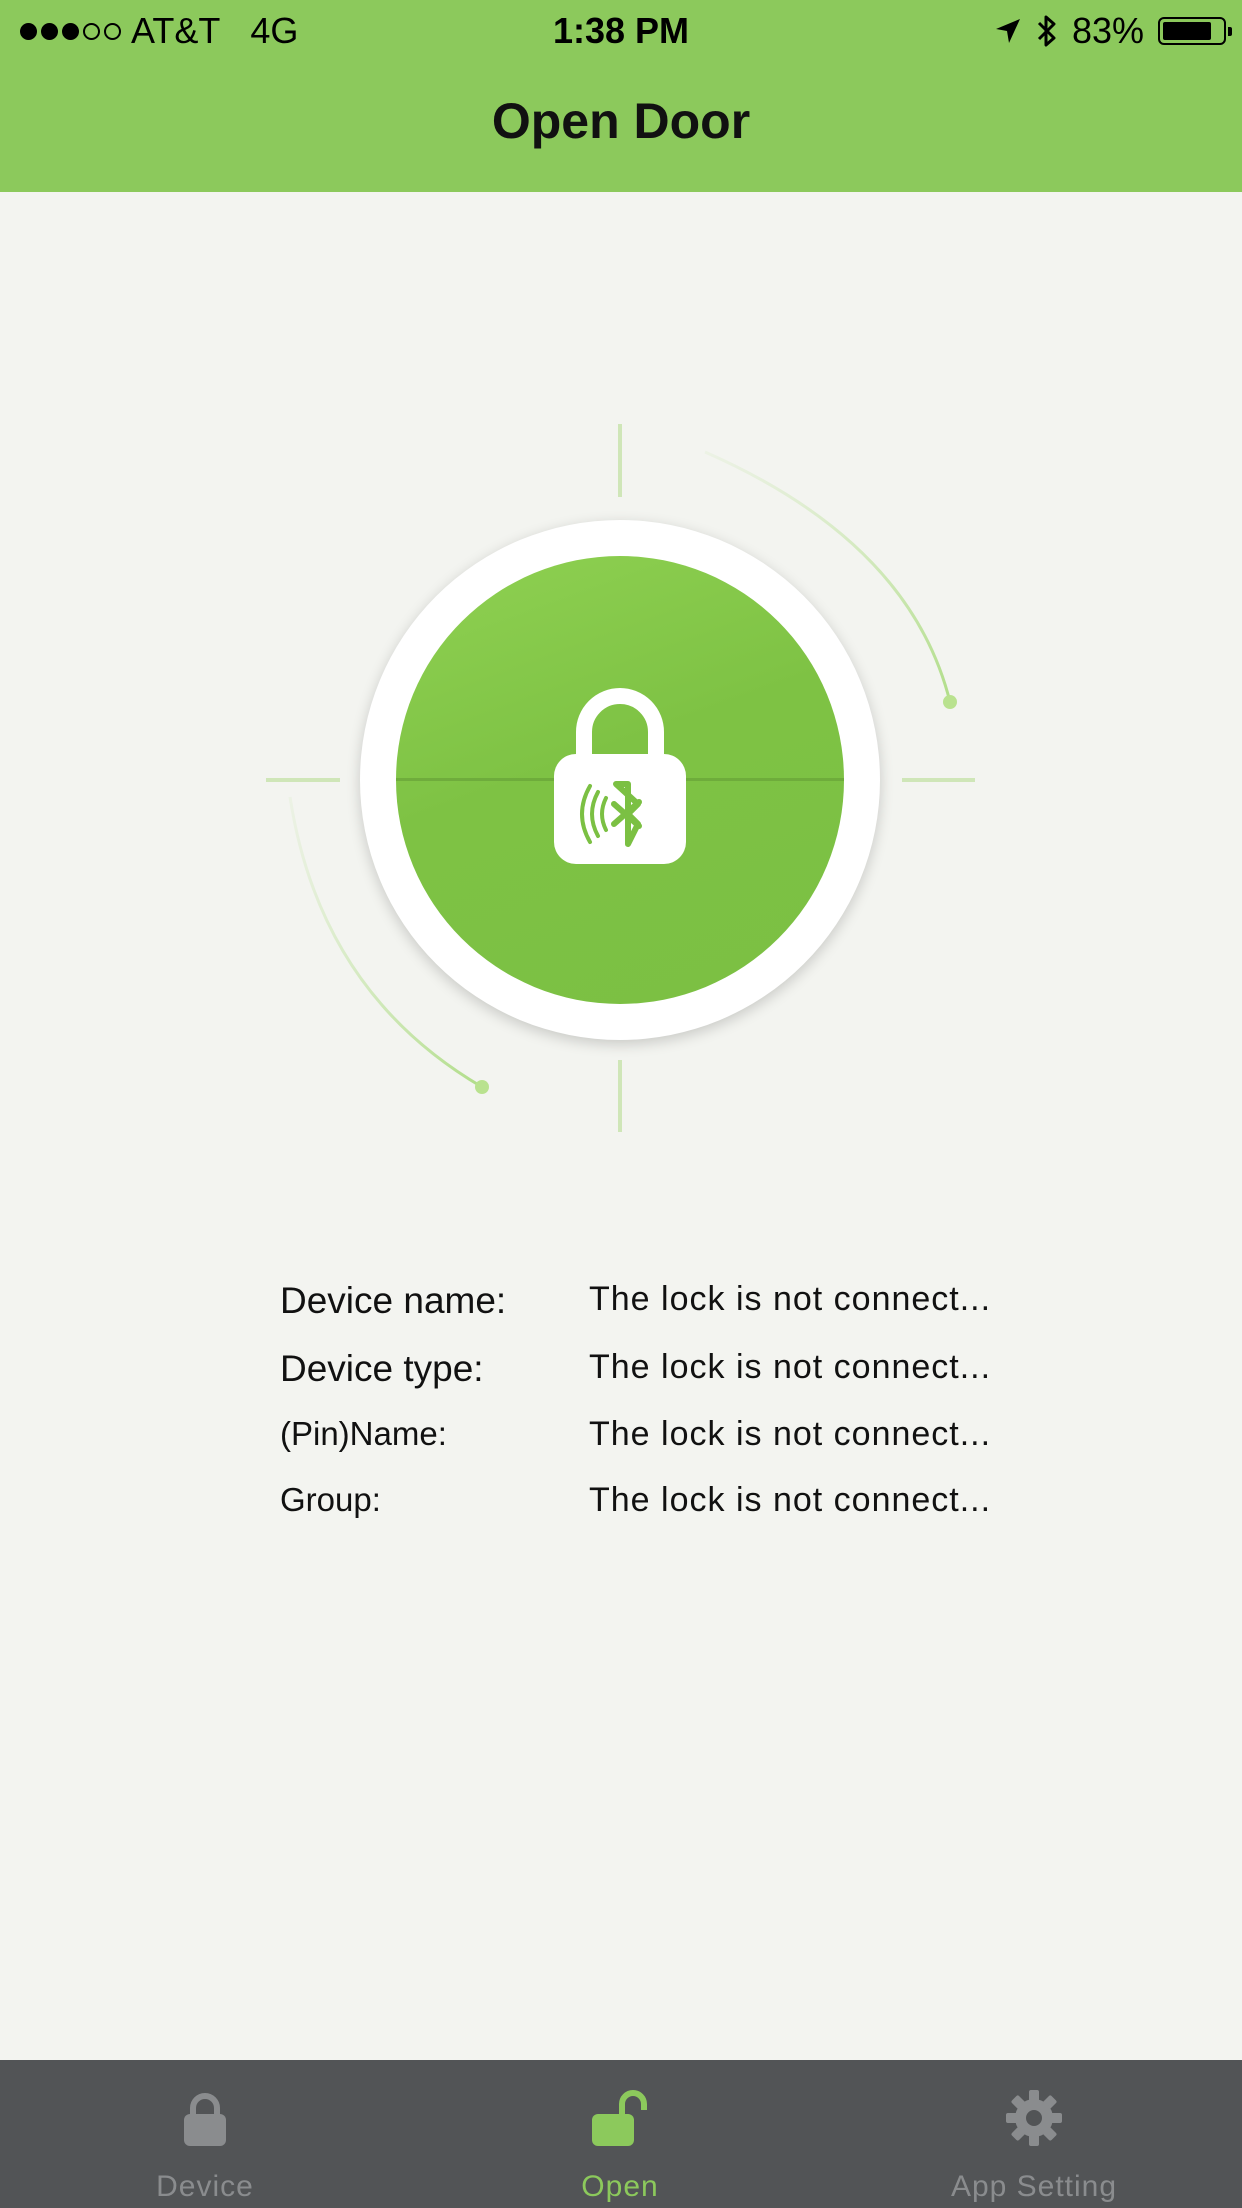  What do you see at coordinates (1230, 31) in the screenshot?
I see `battery-tip` at bounding box center [1230, 31].